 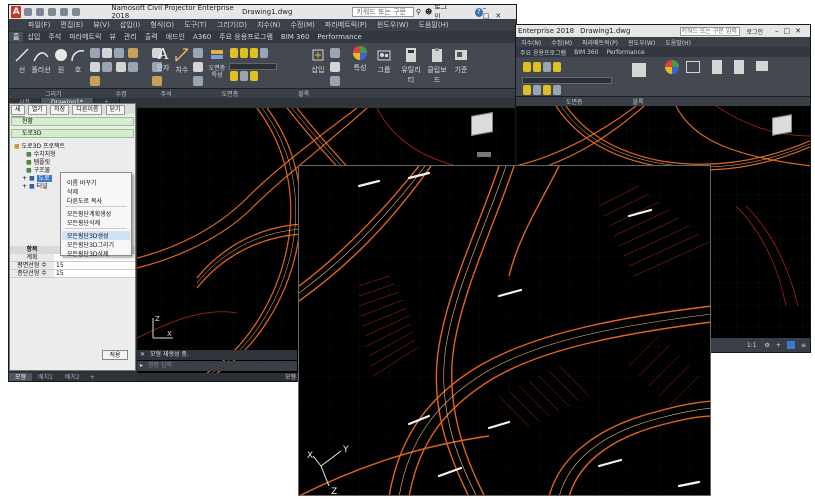 I want to click on tab-featured-apps-2: 주요 응용프로그램, so click(x=543, y=52).